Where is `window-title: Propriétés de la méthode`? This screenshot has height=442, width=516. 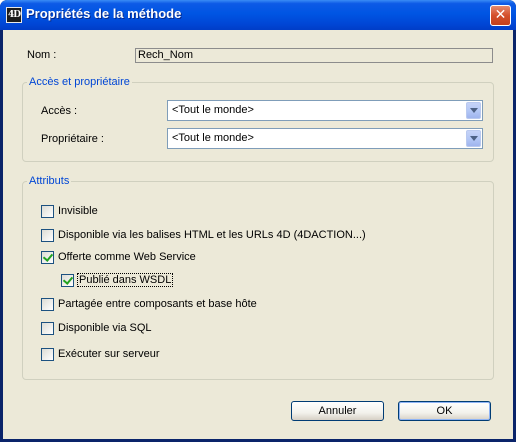
window-title: Propriétés de la méthode is located at coordinates (104, 13).